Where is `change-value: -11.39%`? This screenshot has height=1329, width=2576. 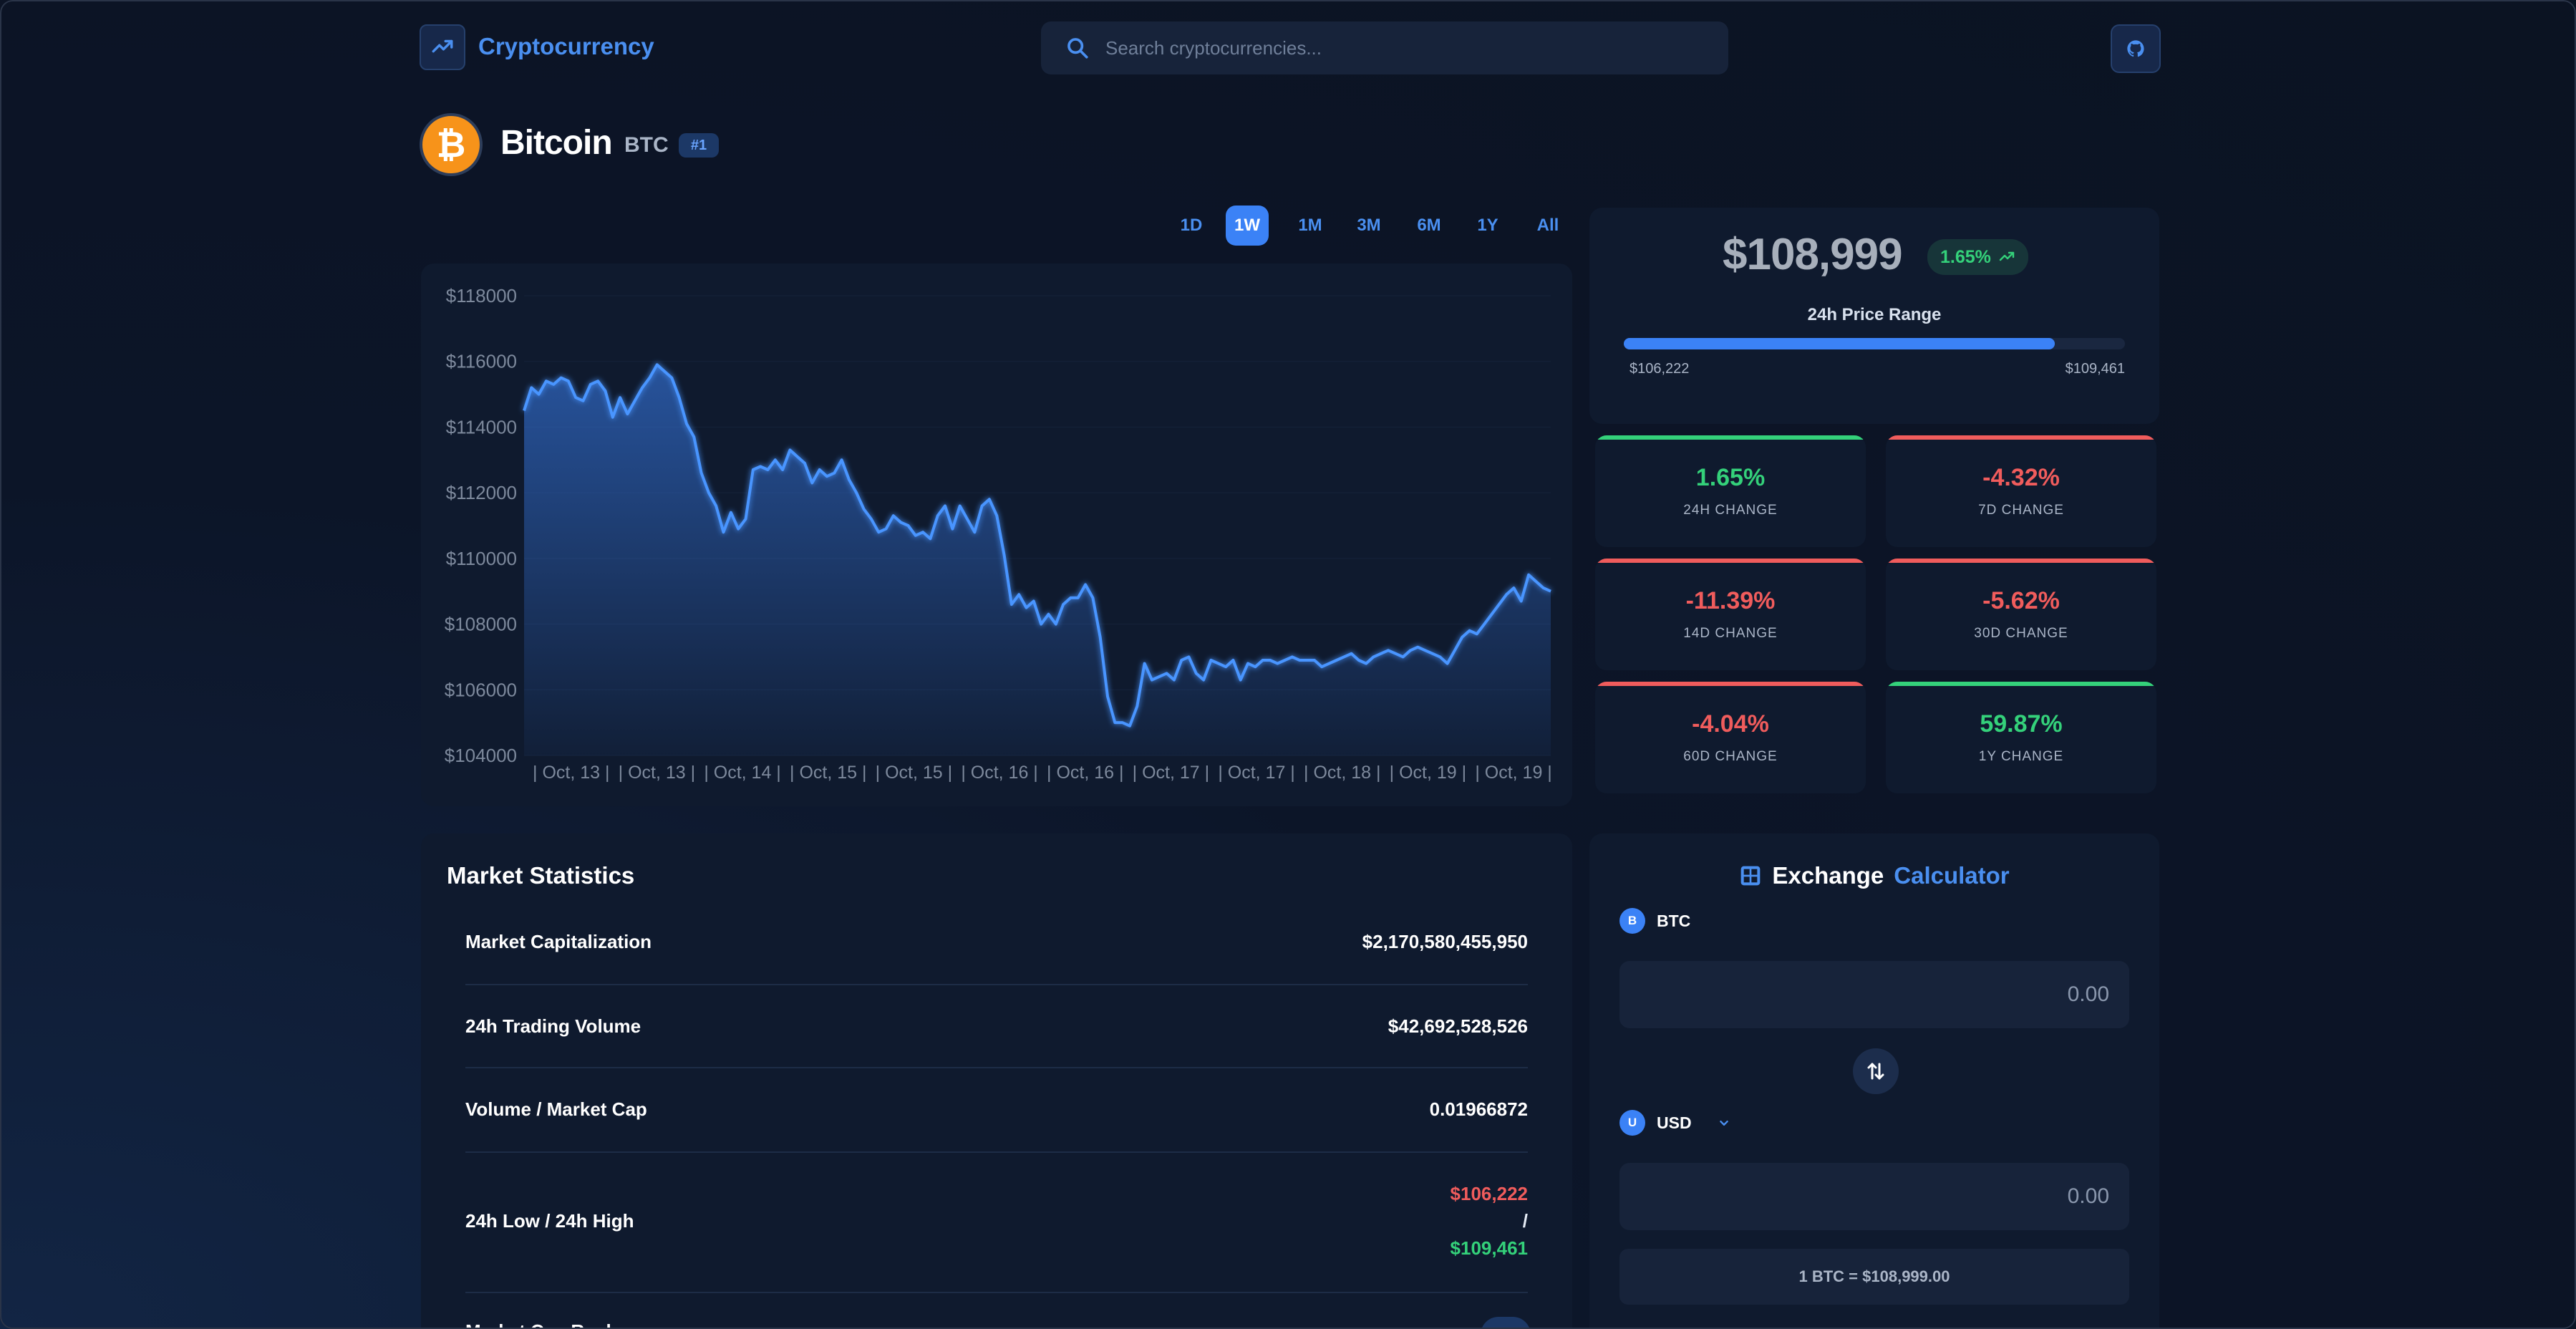
change-value: -11.39% is located at coordinates (1731, 601).